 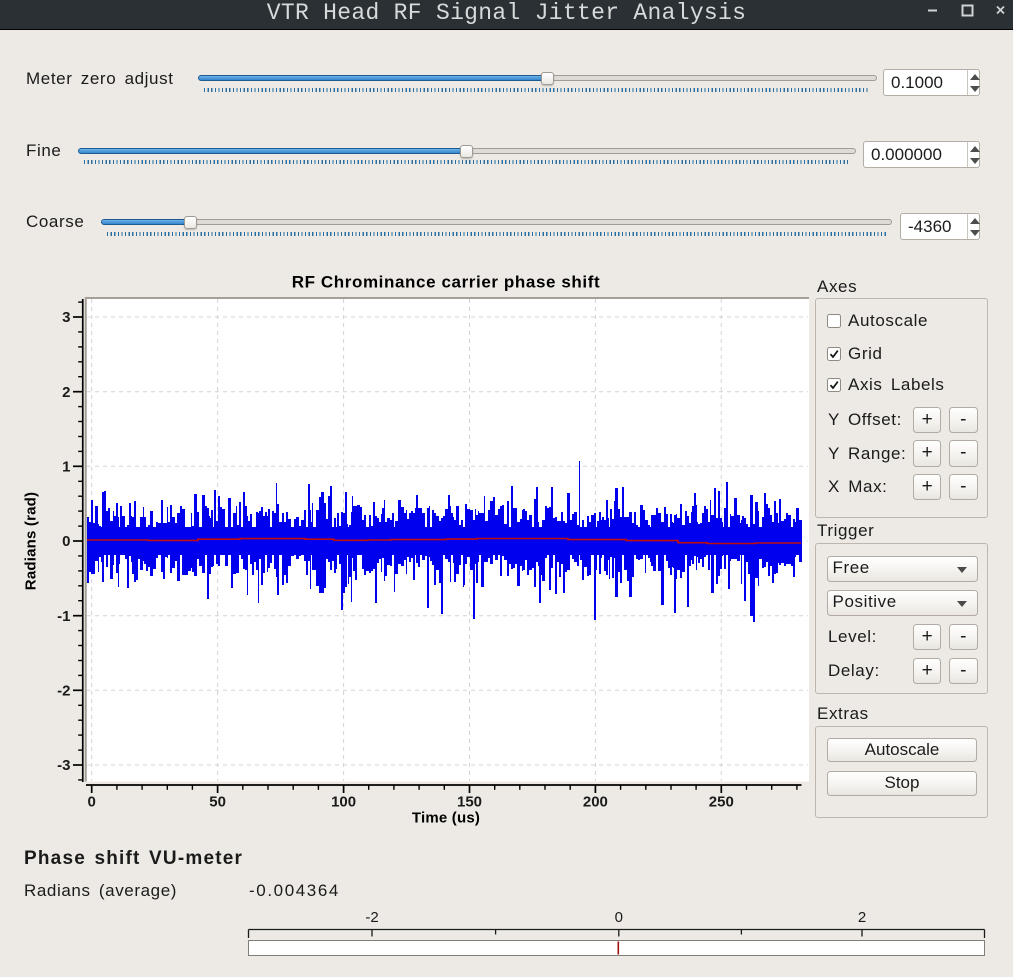 I want to click on svg-text: 1, so click(x=66, y=467).